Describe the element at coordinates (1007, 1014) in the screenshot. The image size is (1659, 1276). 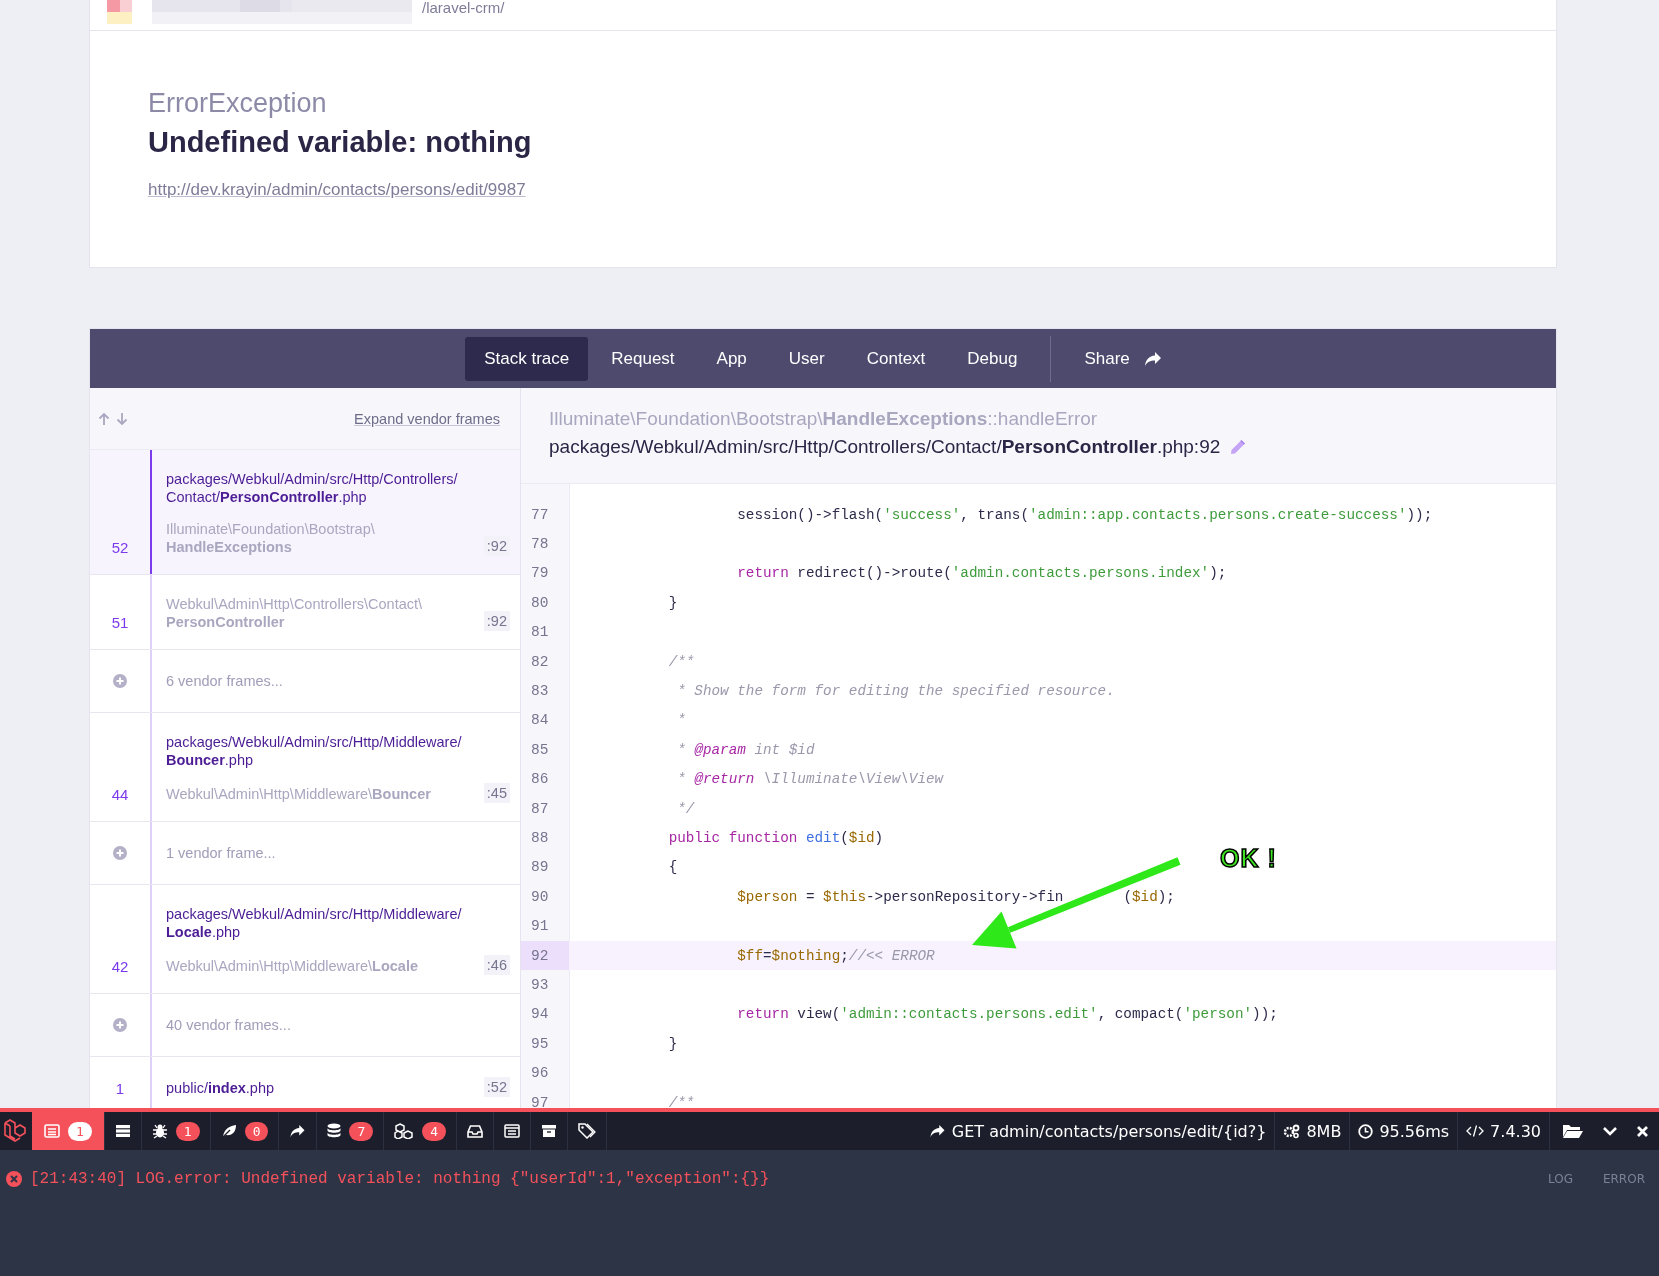
I see `code-line: return view('admin::contacts.persons.edit', compact('person'));` at that location.